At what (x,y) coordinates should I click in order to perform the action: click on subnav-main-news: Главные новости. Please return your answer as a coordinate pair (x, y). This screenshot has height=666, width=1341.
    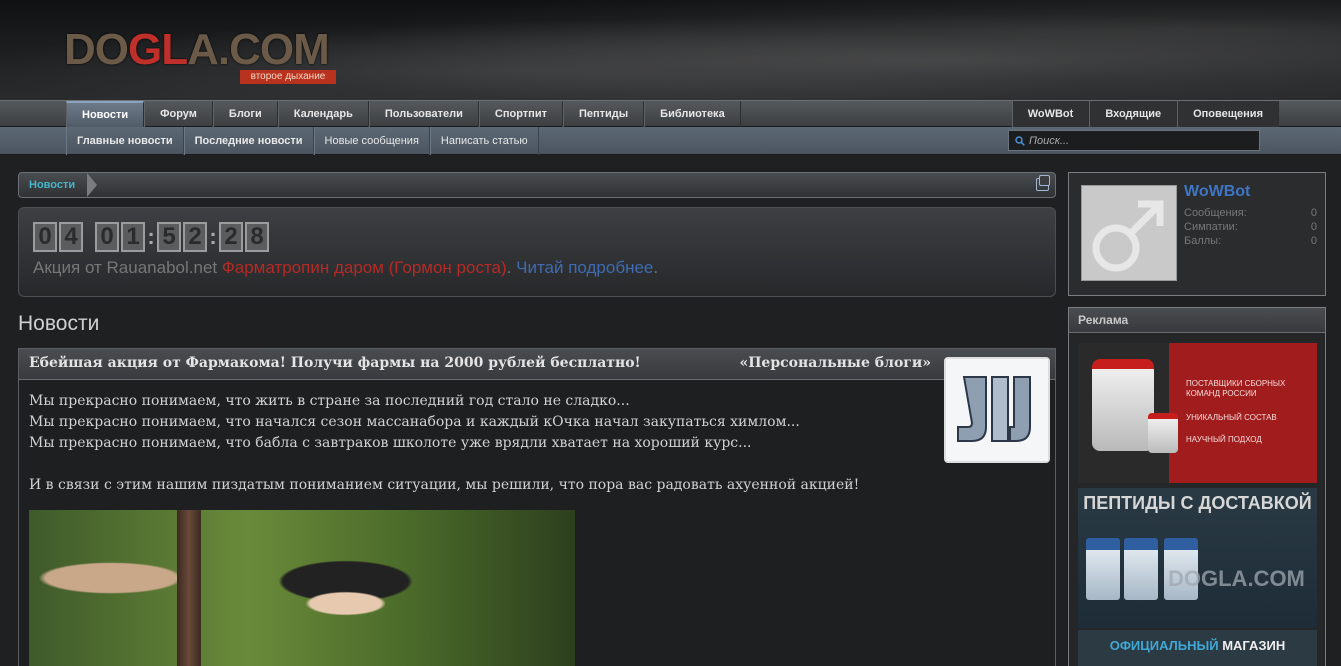
    Looking at the image, I should click on (125, 141).